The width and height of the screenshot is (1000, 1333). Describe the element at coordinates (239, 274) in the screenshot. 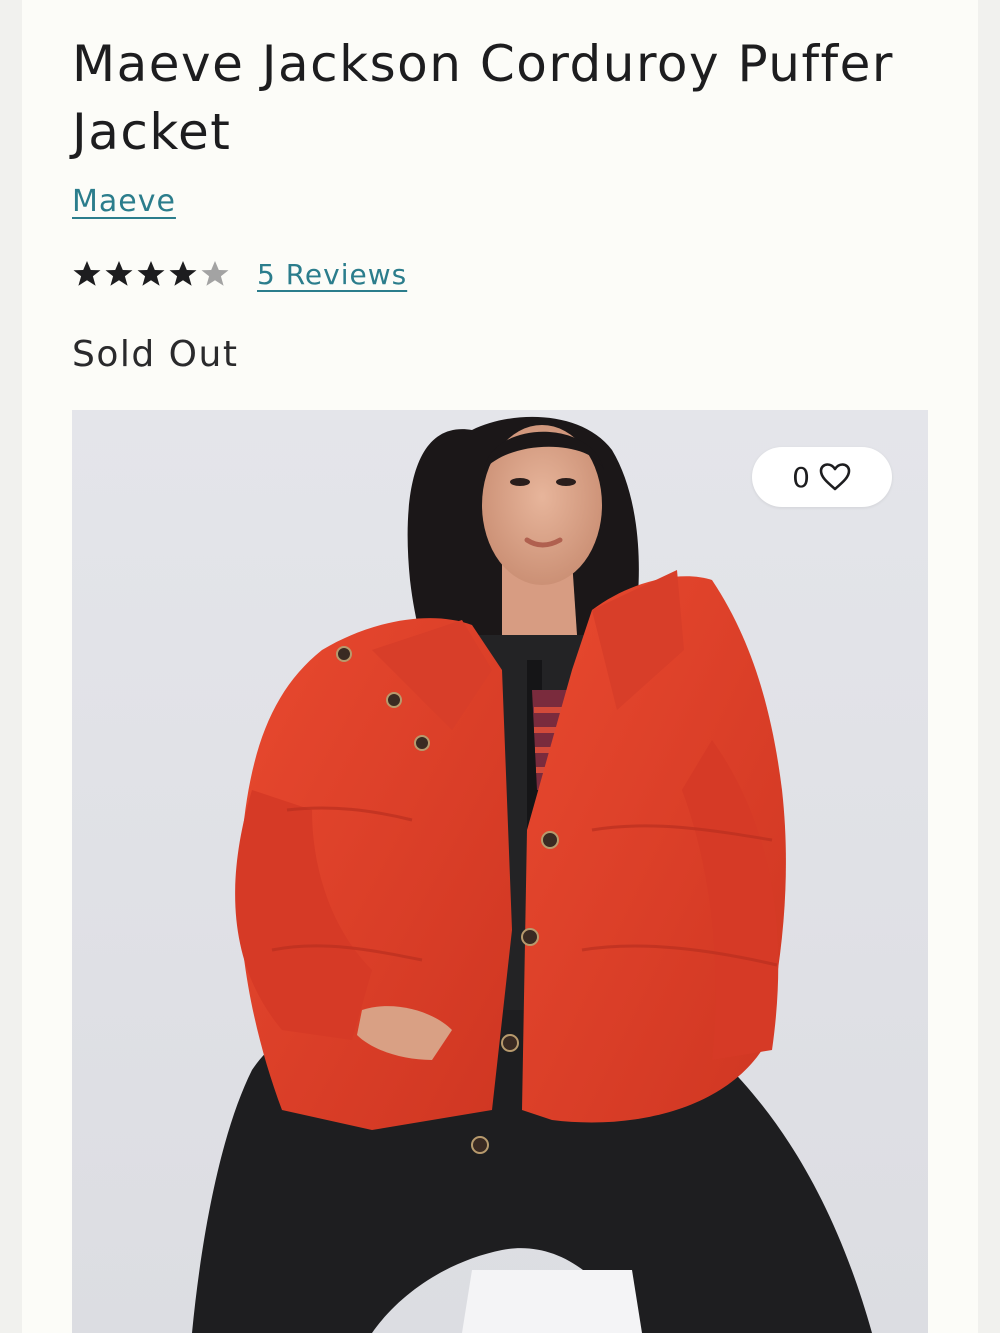

I see `rating-row: 5 Reviews` at that location.